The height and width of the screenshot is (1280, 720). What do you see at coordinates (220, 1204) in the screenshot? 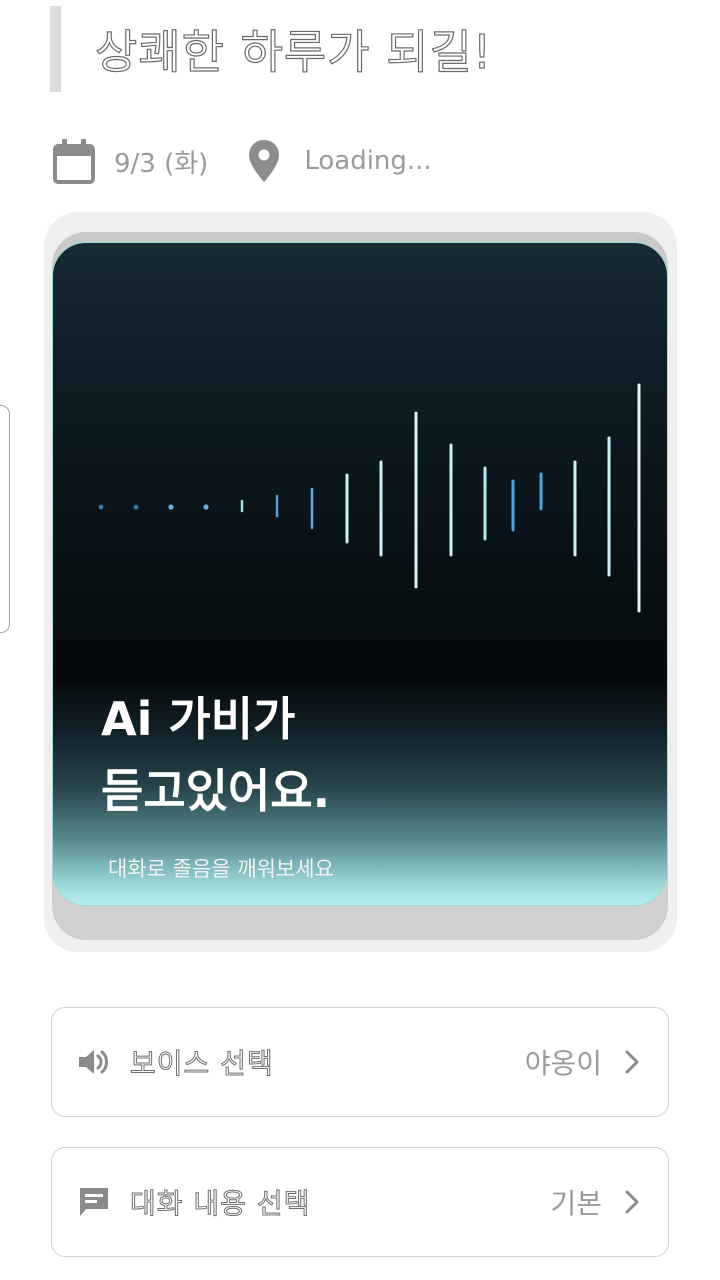
I see `conversation-select-label: 대화 내용 선택` at bounding box center [220, 1204].